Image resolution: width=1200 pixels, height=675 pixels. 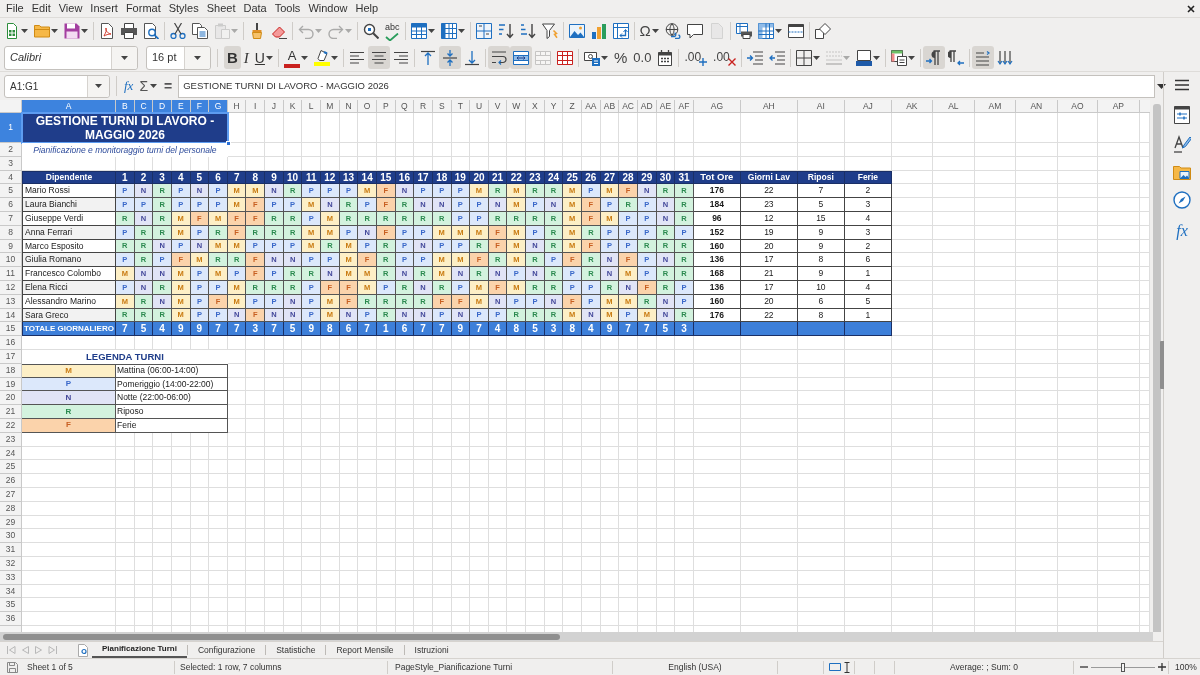 What do you see at coordinates (378, 57) in the screenshot?
I see `align-center-button` at bounding box center [378, 57].